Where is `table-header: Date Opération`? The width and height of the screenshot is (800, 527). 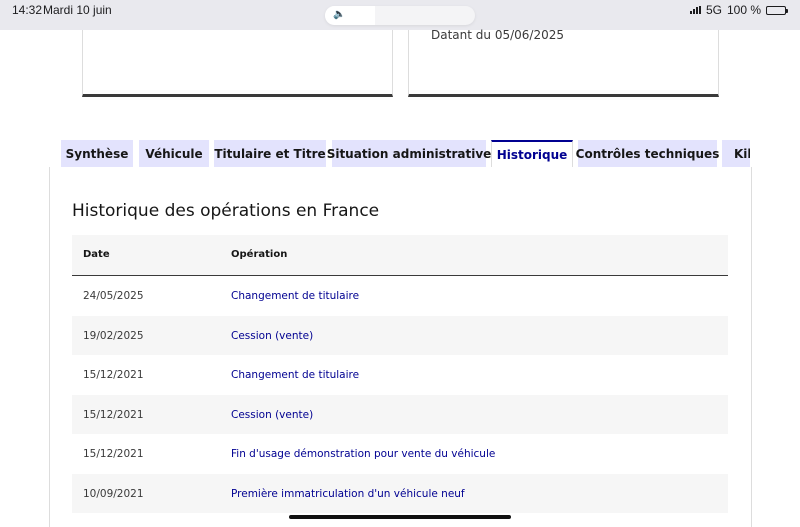 table-header: Date Opération is located at coordinates (400, 255).